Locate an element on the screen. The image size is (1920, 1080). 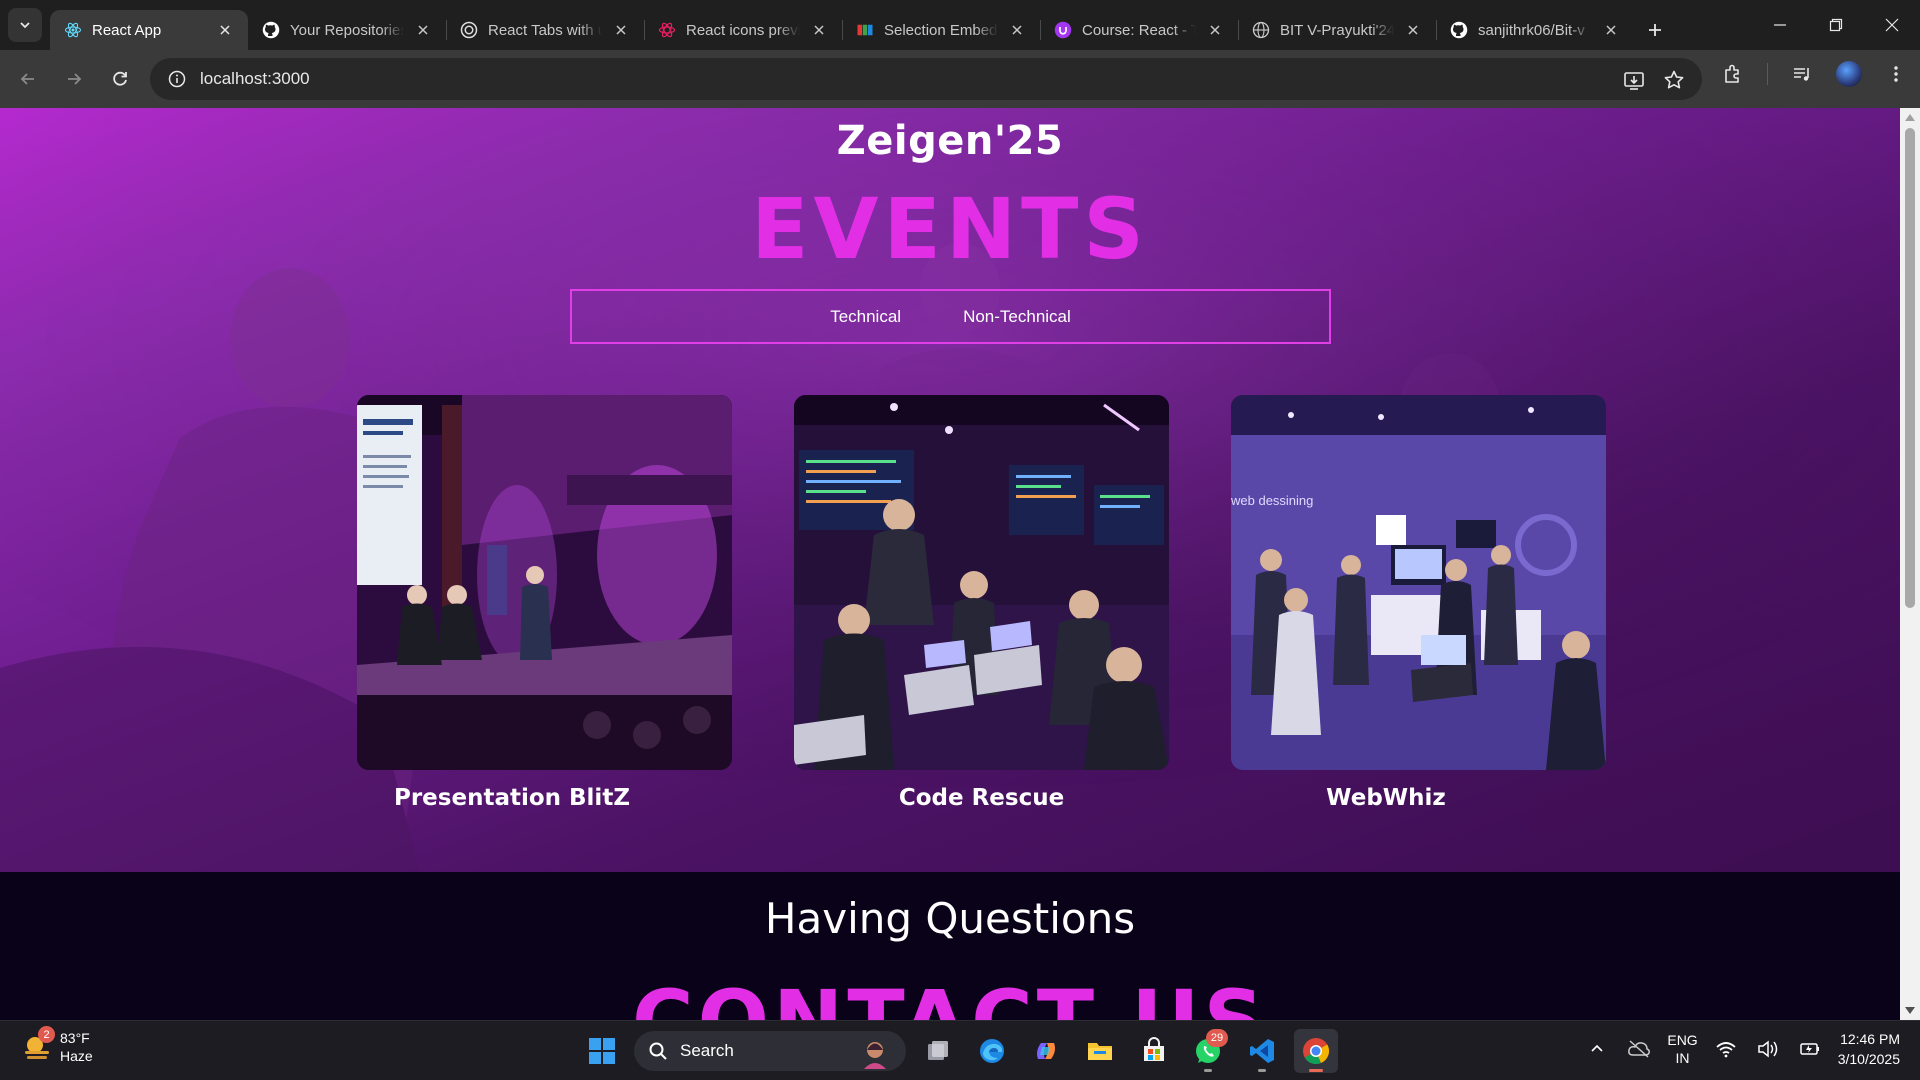
browser-tab: React App is located at coordinates (149, 30).